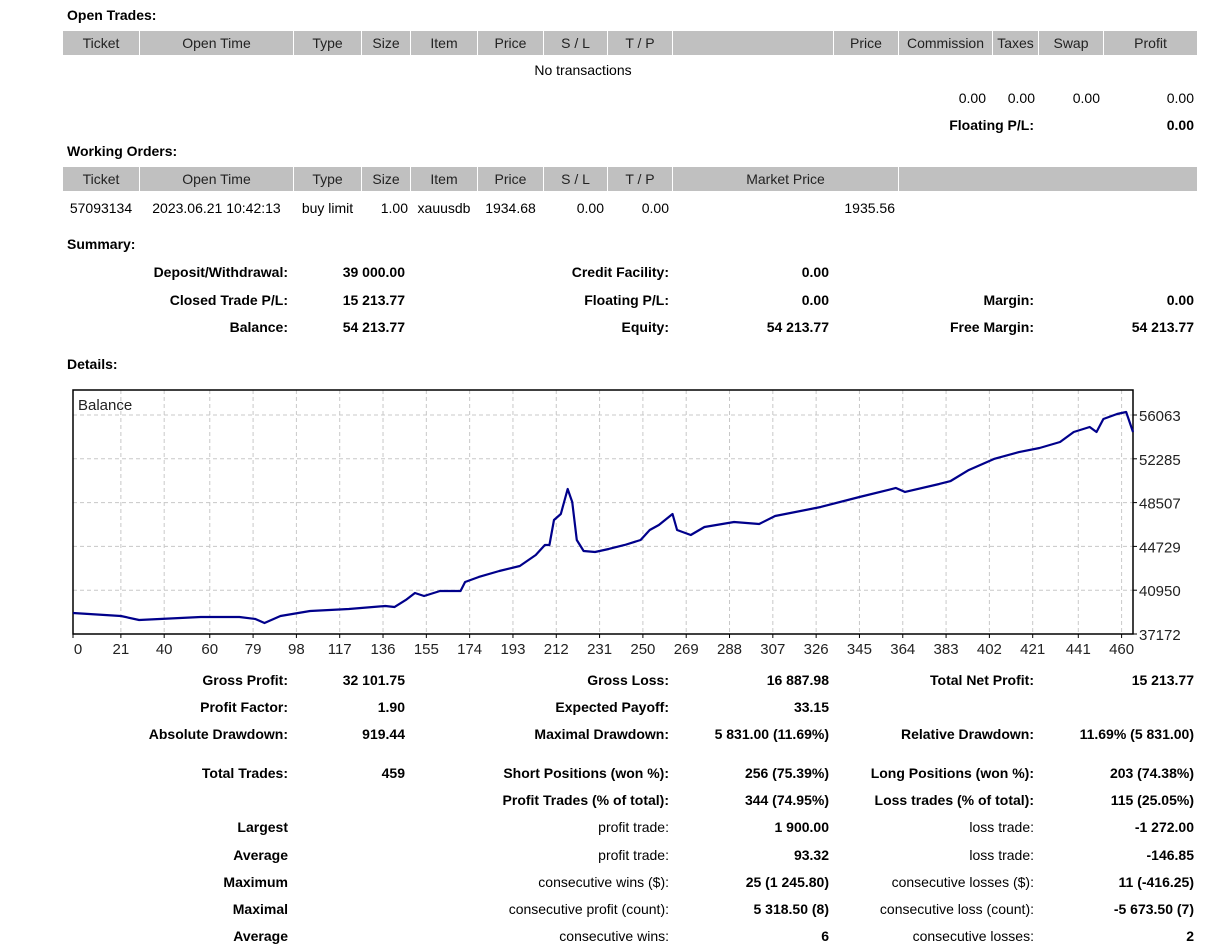 Image resolution: width=1216 pixels, height=948 pixels. What do you see at coordinates (1153, 909) in the screenshot?
I see `details-value: -5 673.50 (7)` at bounding box center [1153, 909].